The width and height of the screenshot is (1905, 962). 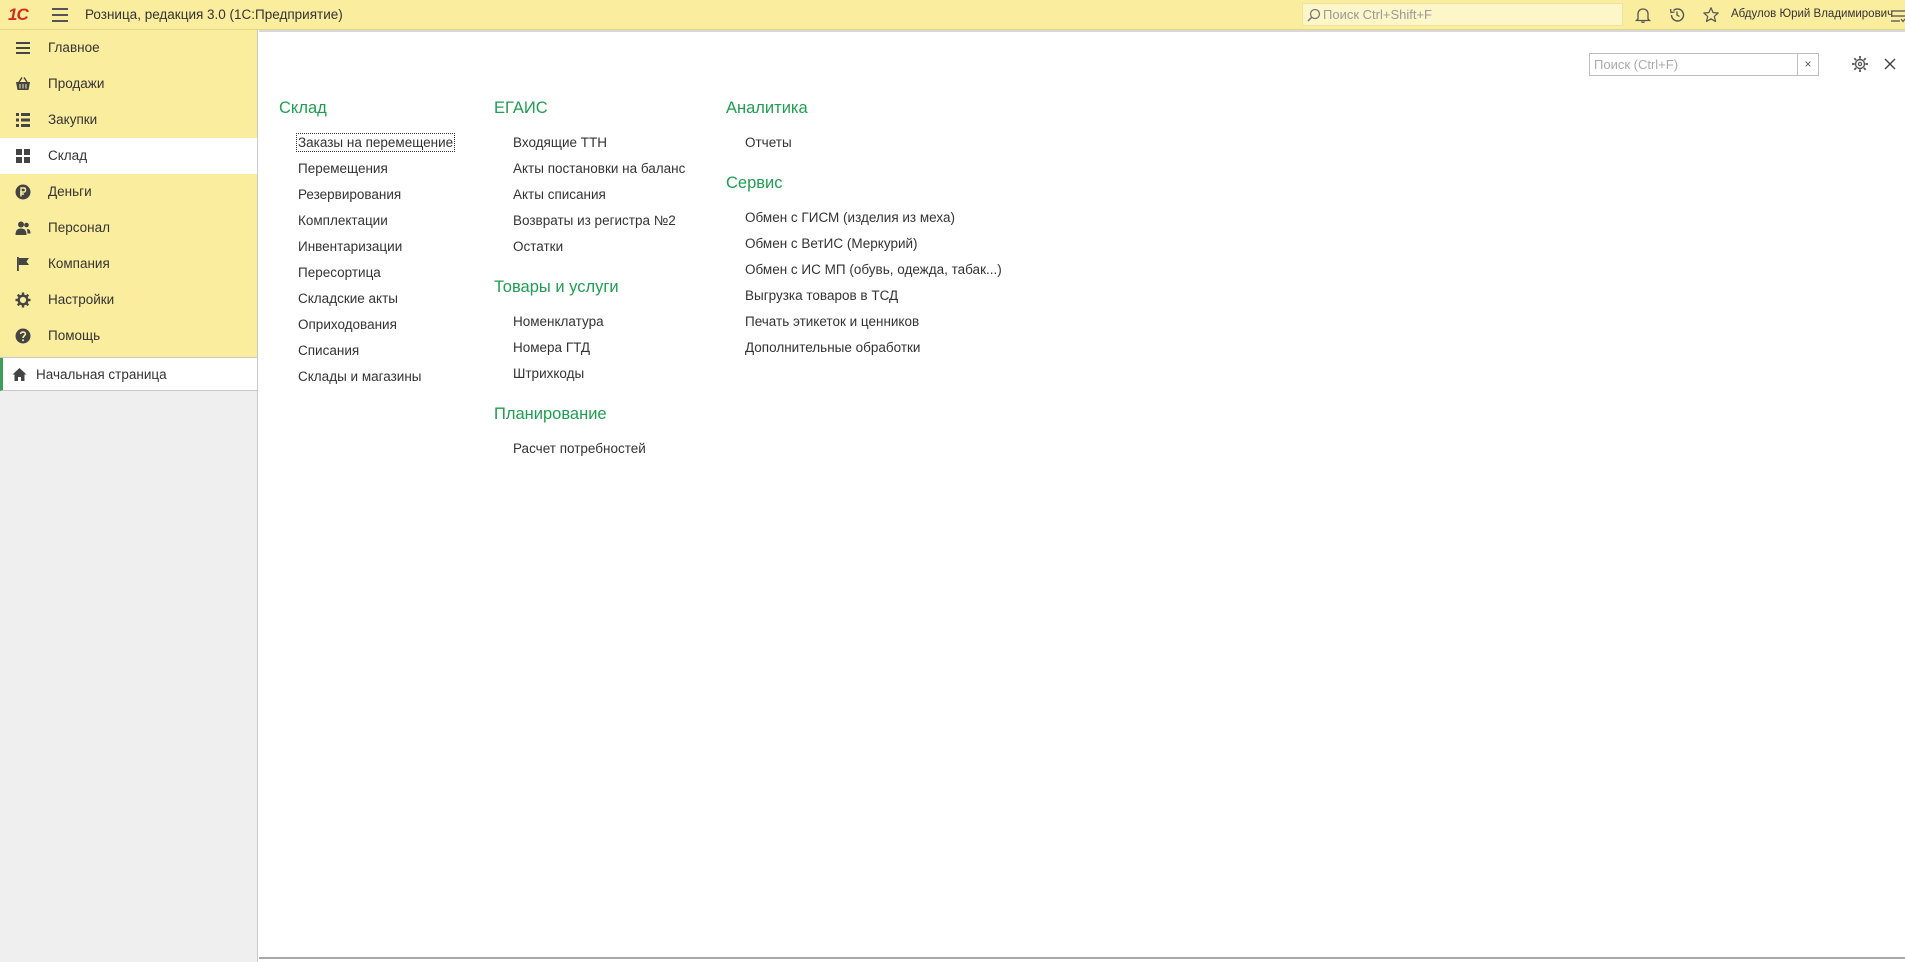 What do you see at coordinates (128, 228) in the screenshot?
I see `section-personnel: Персонал` at bounding box center [128, 228].